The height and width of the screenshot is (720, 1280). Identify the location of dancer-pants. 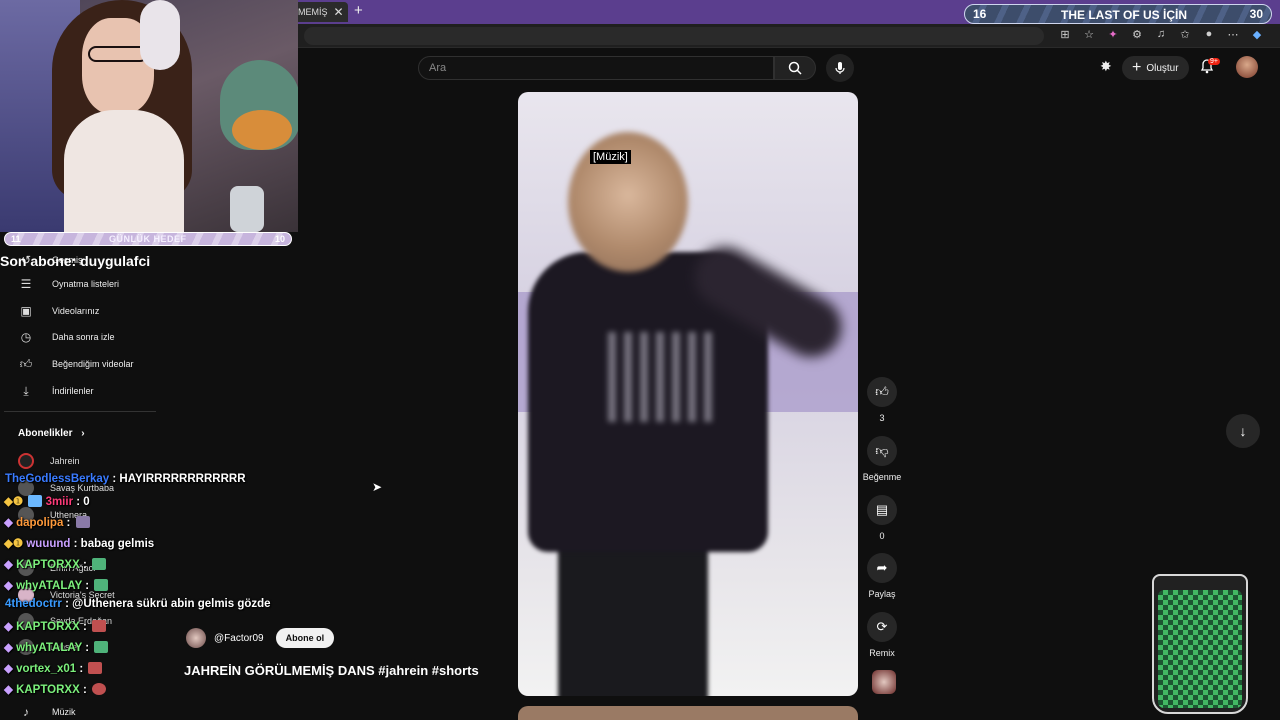
(633, 614).